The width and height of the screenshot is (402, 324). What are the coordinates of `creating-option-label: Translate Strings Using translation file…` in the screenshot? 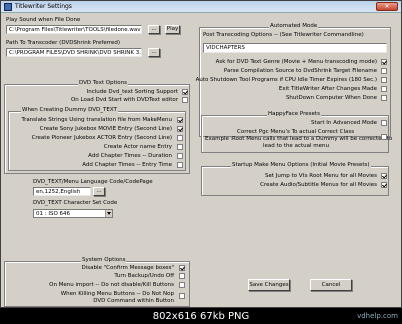 It's located at (96, 120).